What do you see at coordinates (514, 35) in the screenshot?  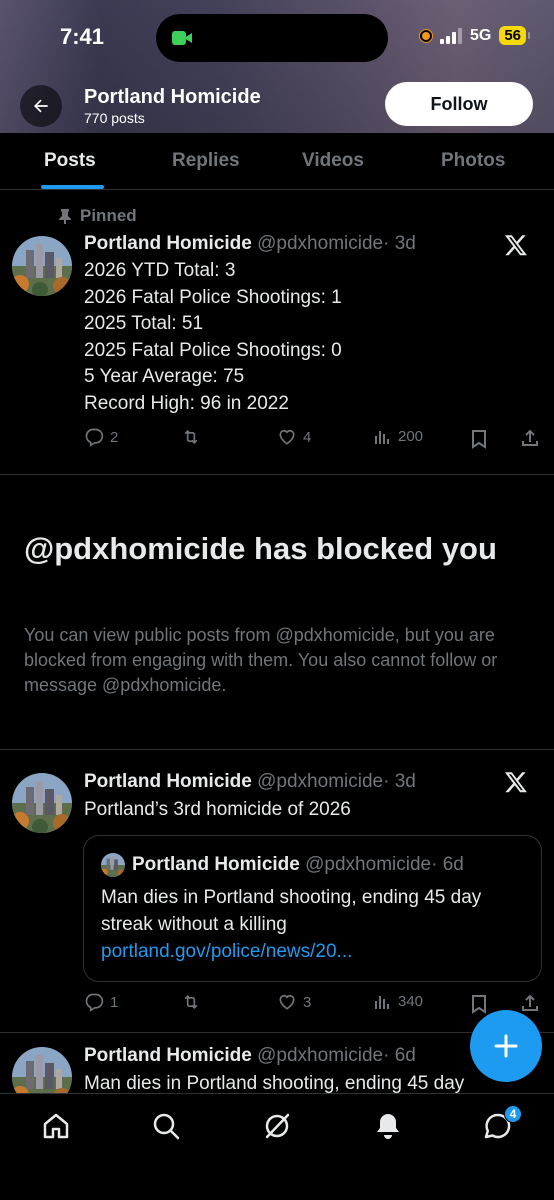 I see `battery-indicator: 56` at bounding box center [514, 35].